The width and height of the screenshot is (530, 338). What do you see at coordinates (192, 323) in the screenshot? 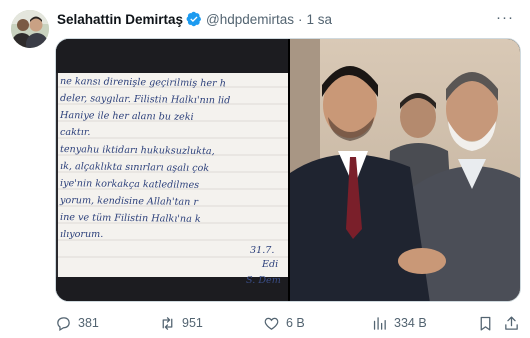
I see `repost-count: 951` at bounding box center [192, 323].